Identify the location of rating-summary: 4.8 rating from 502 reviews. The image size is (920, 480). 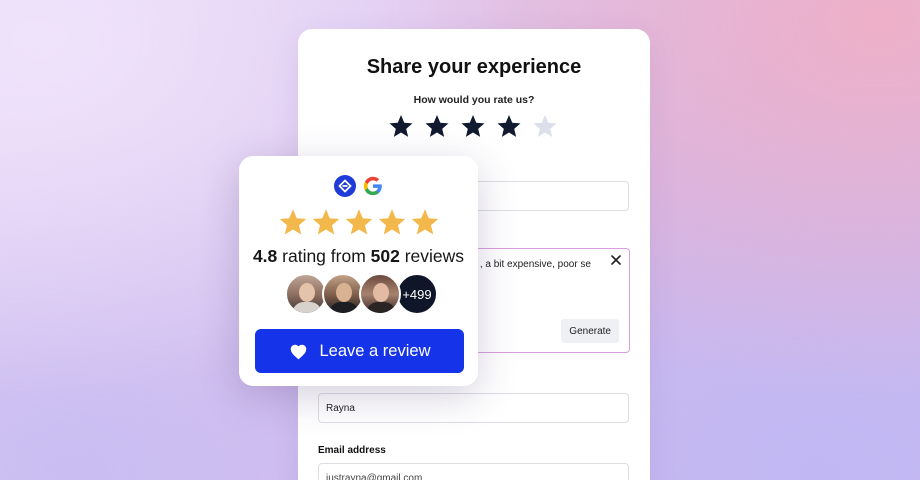
(358, 256).